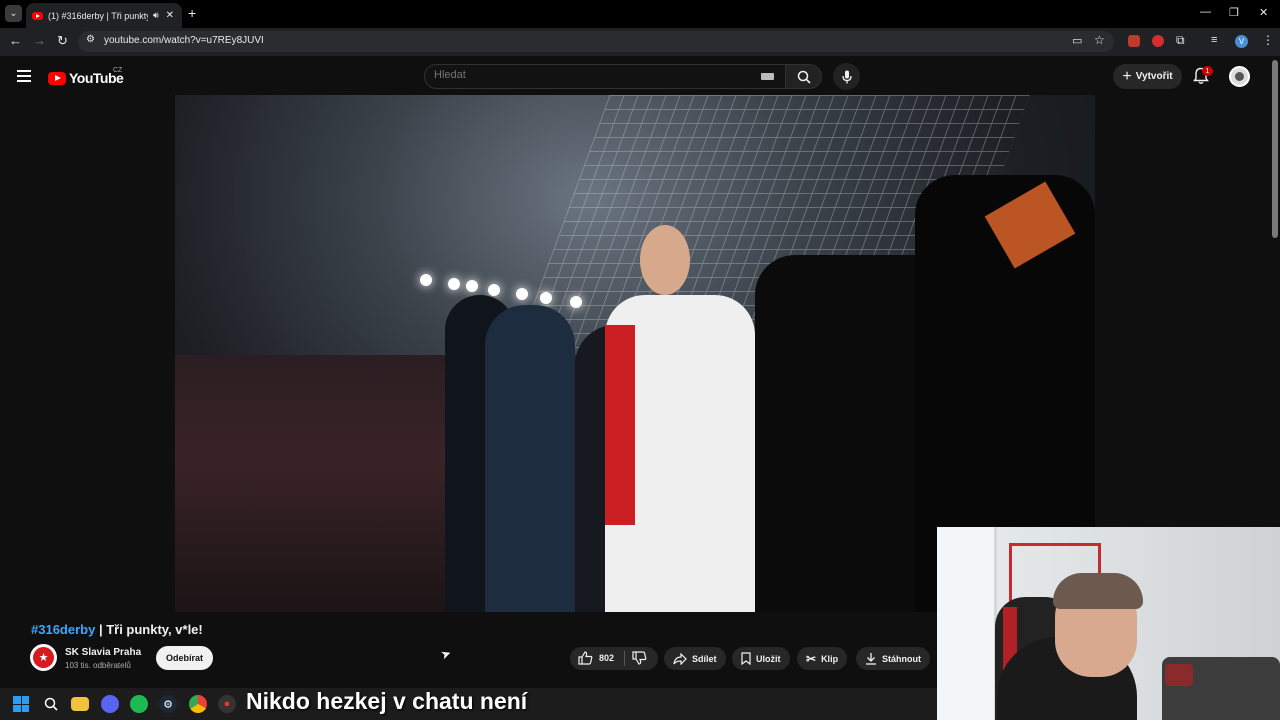  Describe the element at coordinates (596, 658) in the screenshot. I see `like-button: 802` at that location.